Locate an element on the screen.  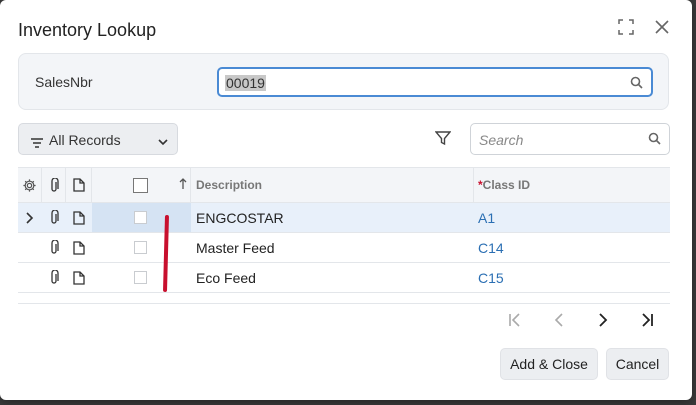
salesnbr-input: 00019 is located at coordinates (435, 82).